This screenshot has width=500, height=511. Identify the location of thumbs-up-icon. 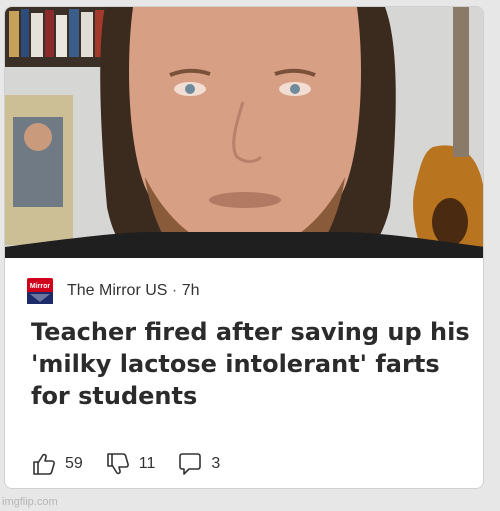
(44, 464).